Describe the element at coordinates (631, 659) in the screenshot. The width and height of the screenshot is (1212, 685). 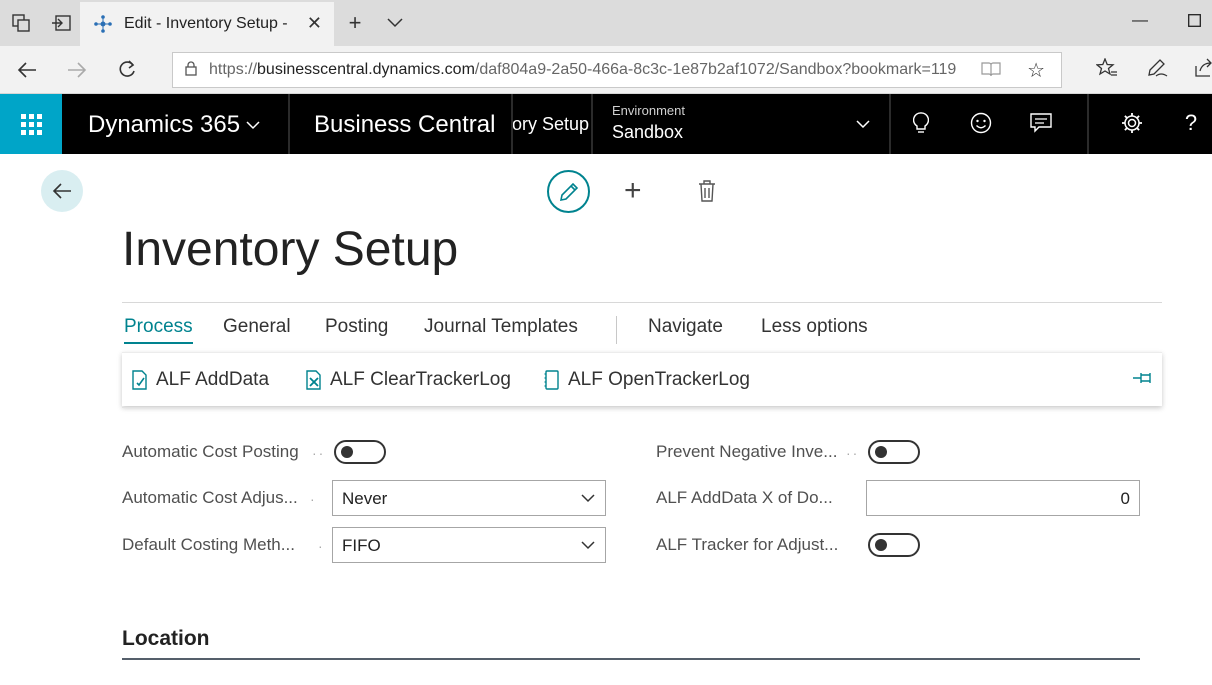
I see `section-divider` at that location.